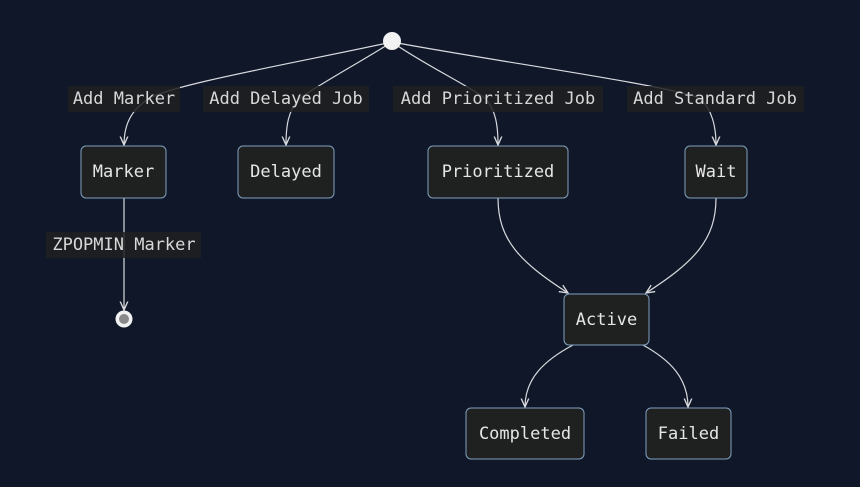 The image size is (860, 487). I want to click on start-state, so click(392, 41).